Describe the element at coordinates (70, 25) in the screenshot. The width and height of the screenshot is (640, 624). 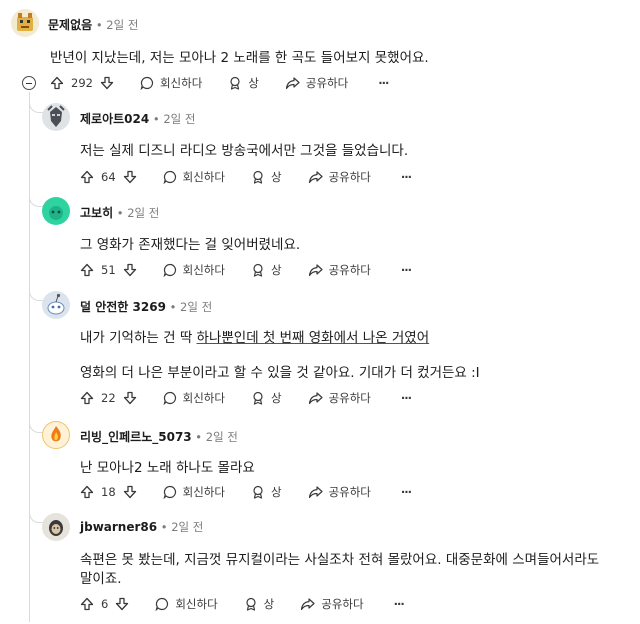
I see `username: 문제없음` at that location.